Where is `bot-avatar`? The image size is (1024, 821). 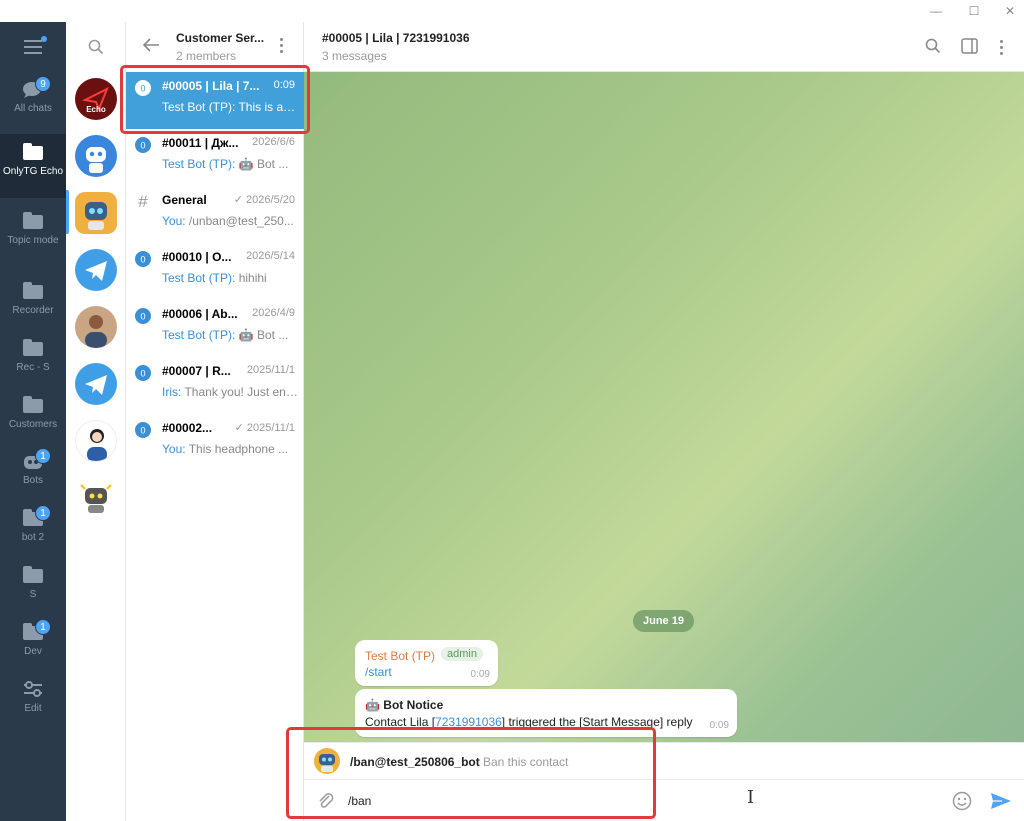
bot-avatar is located at coordinates (327, 761).